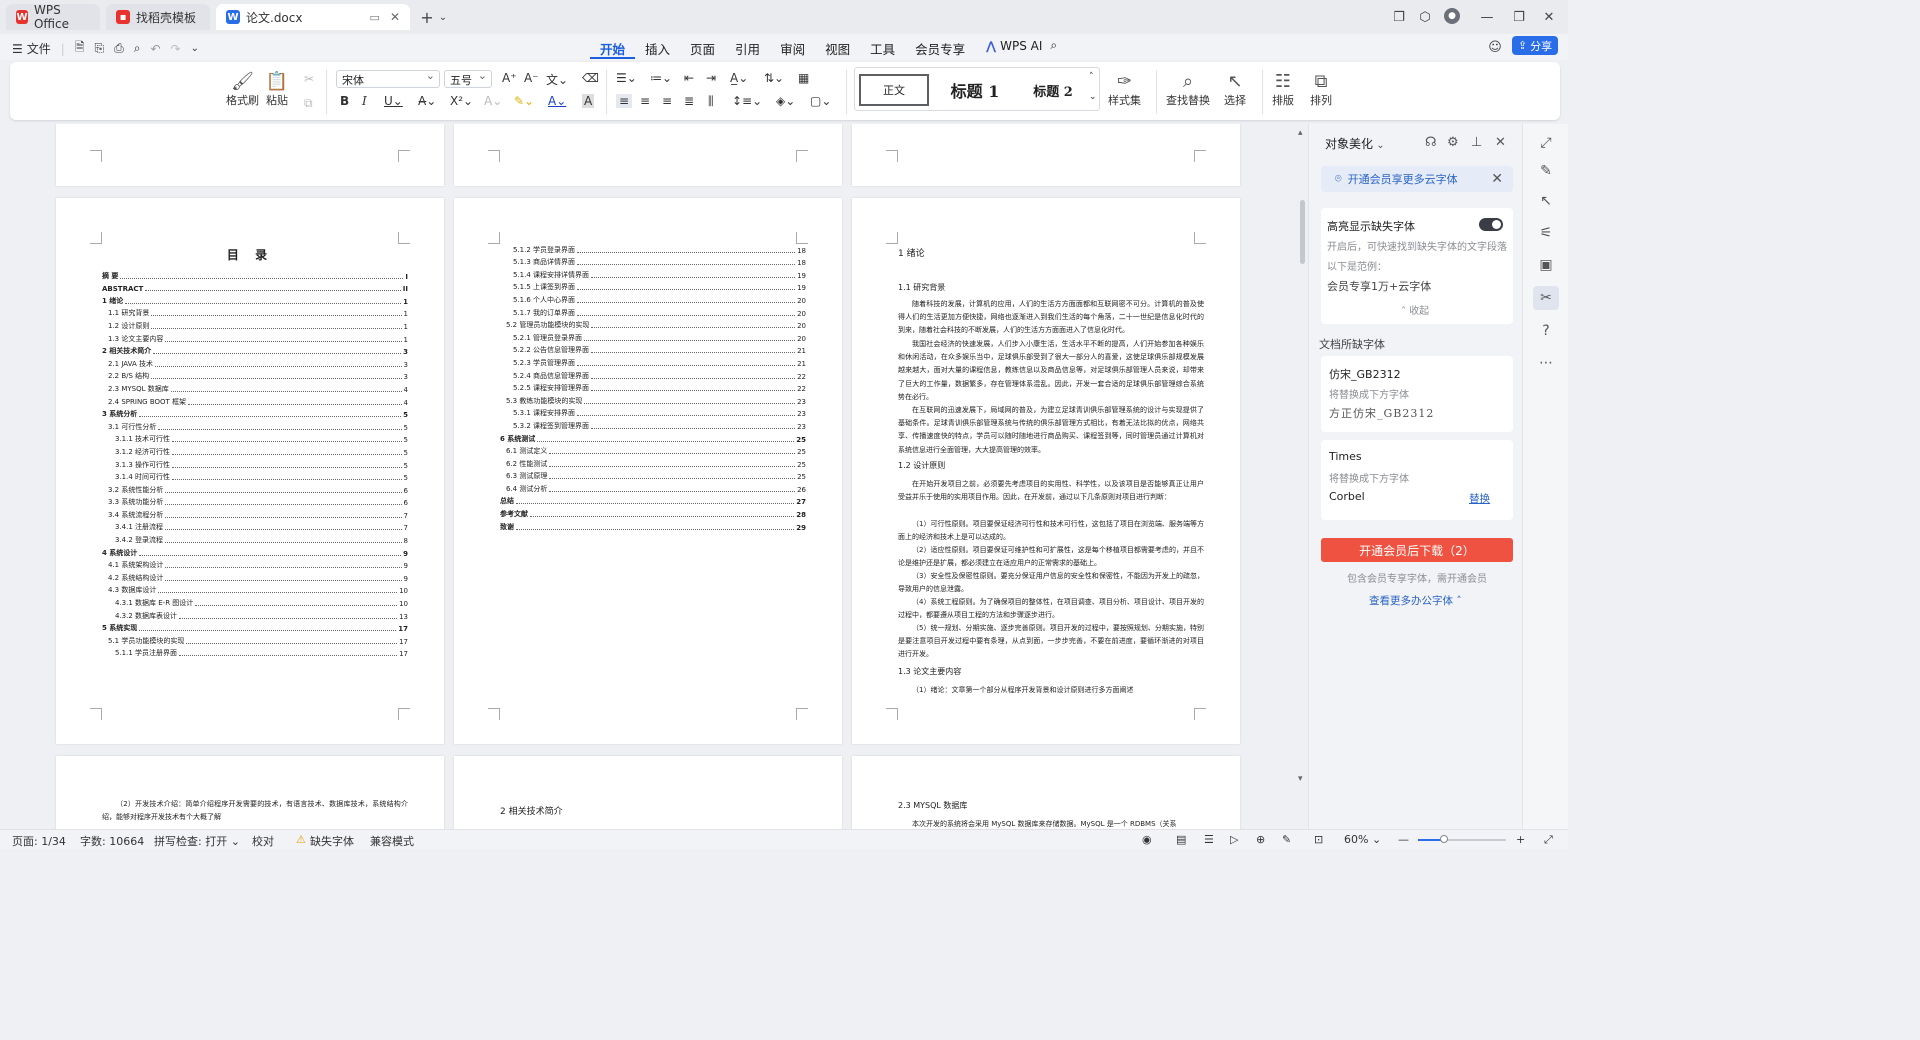 This screenshot has width=1920, height=1040. Describe the element at coordinates (653, 349) in the screenshot. I see `toc-entry: 5.2.2 公告信息管理界面 21` at that location.